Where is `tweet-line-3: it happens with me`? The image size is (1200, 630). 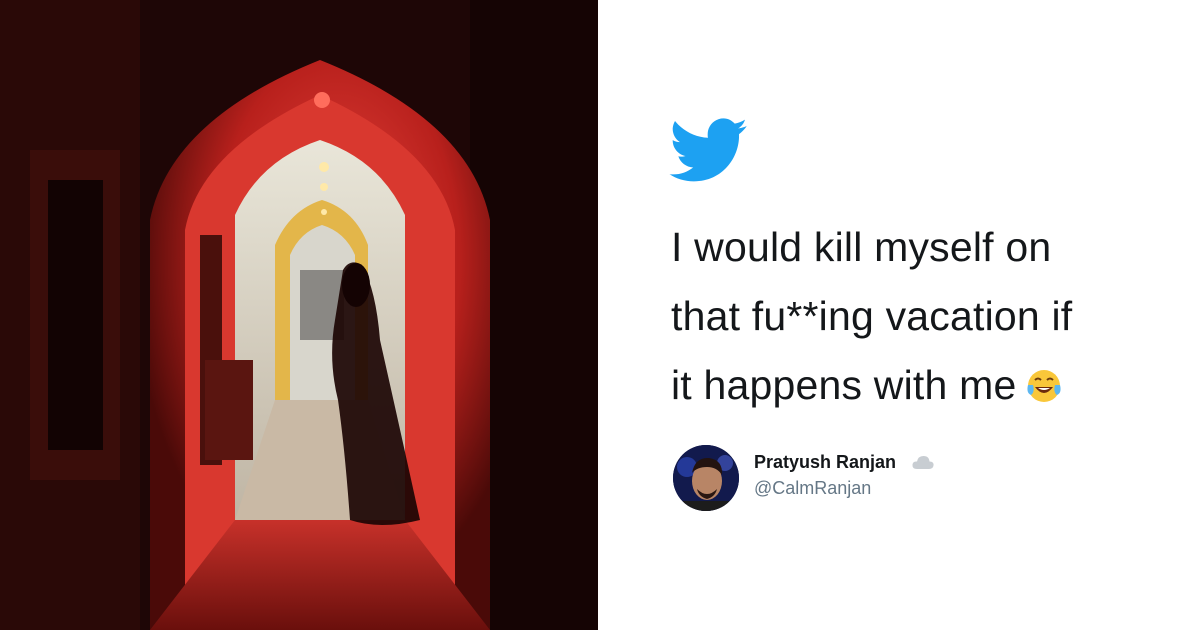
tweet-line-3: it happens with me is located at coordinates (921, 385).